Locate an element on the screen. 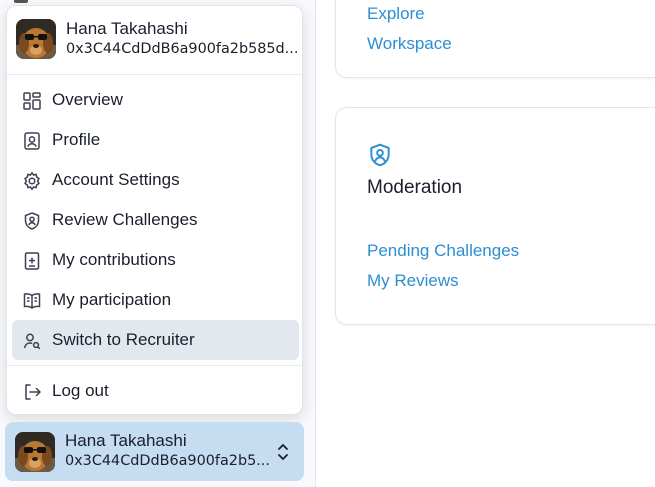 The height and width of the screenshot is (487, 655). menu-item-switch-to-recruiter: Switch to Recruiter is located at coordinates (155, 340).